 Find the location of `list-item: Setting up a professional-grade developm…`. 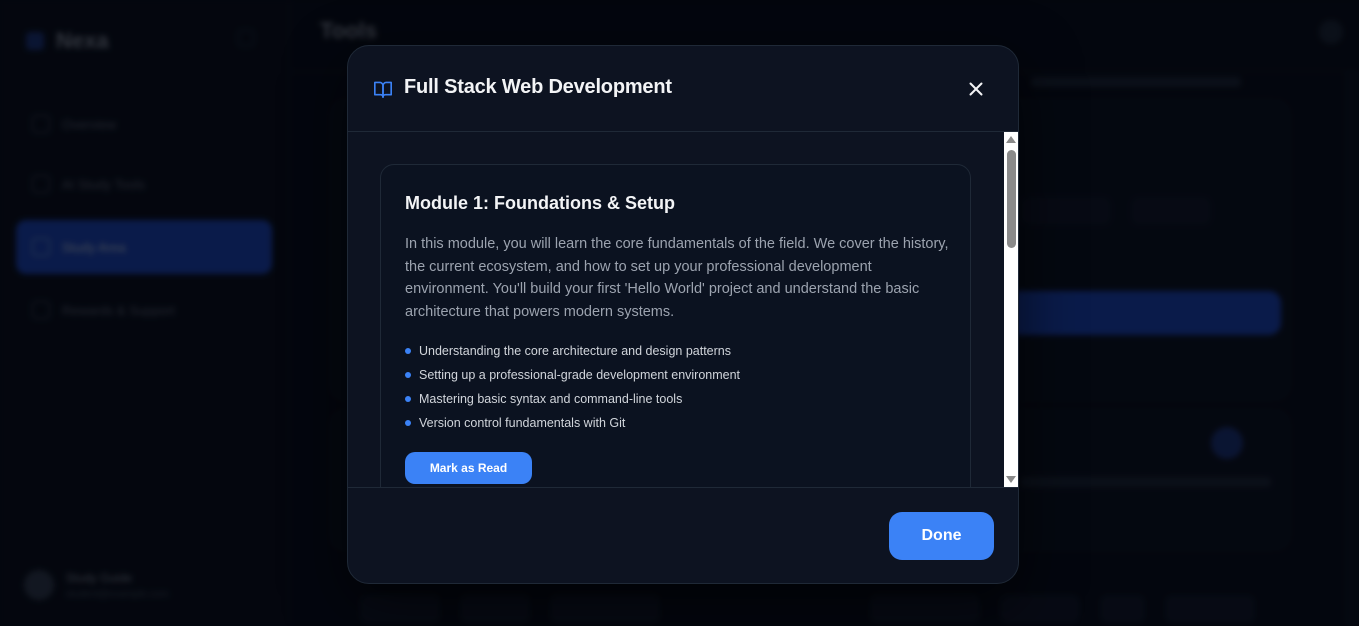

list-item: Setting up a professional-grade developm… is located at coordinates (572, 375).